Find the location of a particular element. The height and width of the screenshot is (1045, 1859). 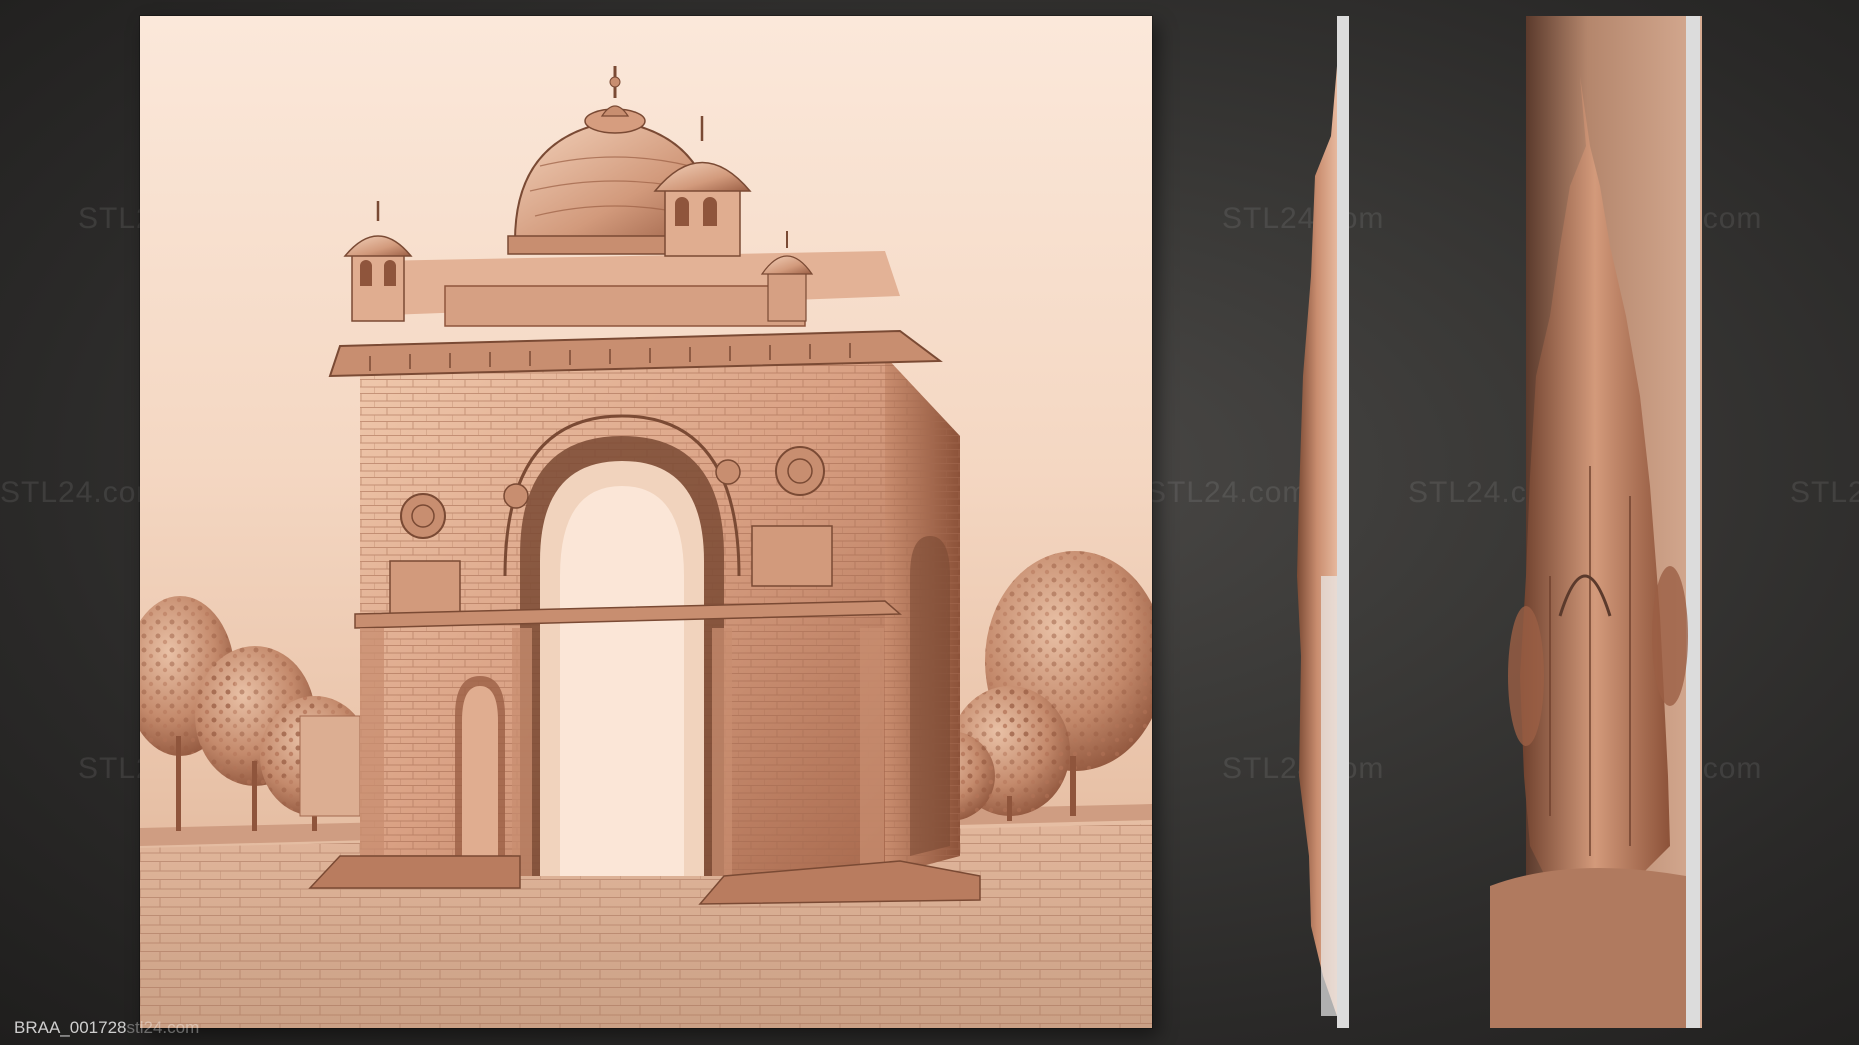

relief-side-profile-narrow is located at coordinates (1321, 522).